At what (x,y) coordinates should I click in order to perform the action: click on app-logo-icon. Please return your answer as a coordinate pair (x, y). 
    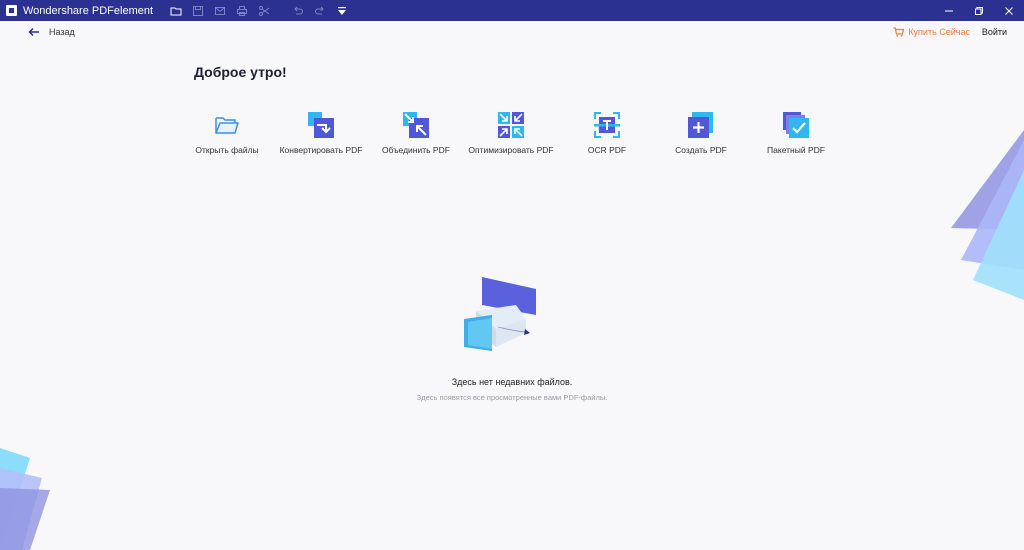
    Looking at the image, I should click on (11, 10).